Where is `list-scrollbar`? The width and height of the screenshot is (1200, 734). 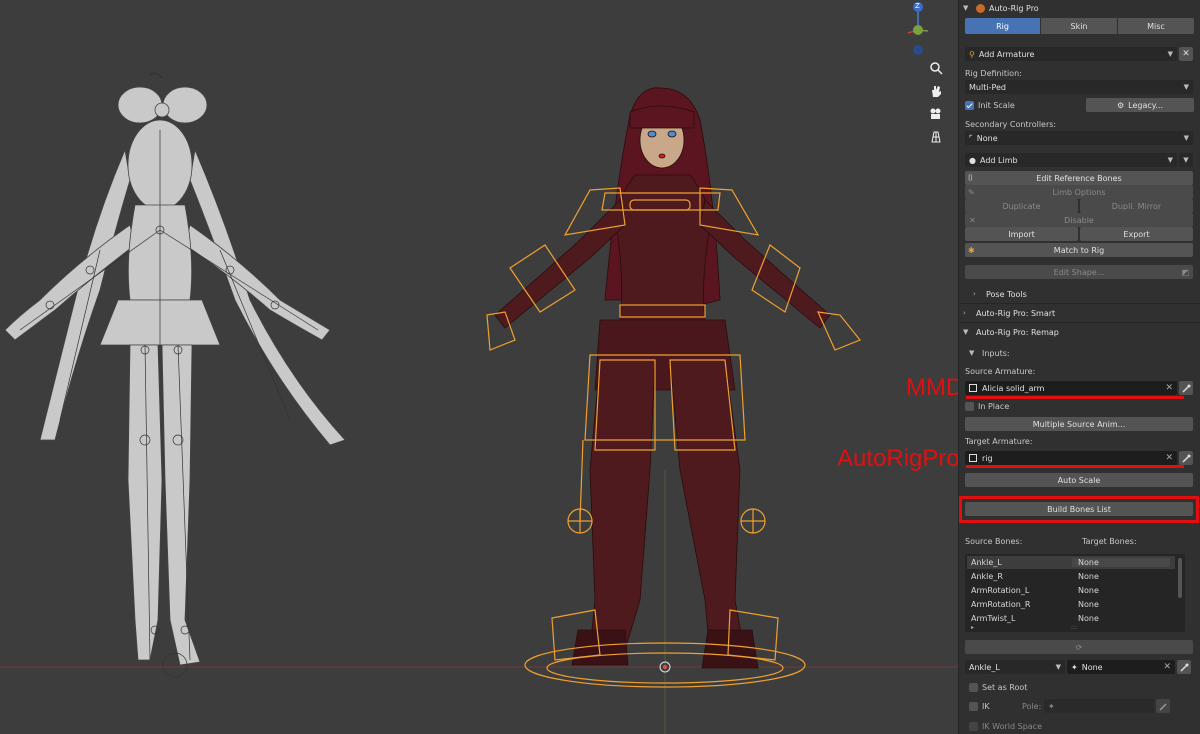
list-scrollbar is located at coordinates (1180, 578).